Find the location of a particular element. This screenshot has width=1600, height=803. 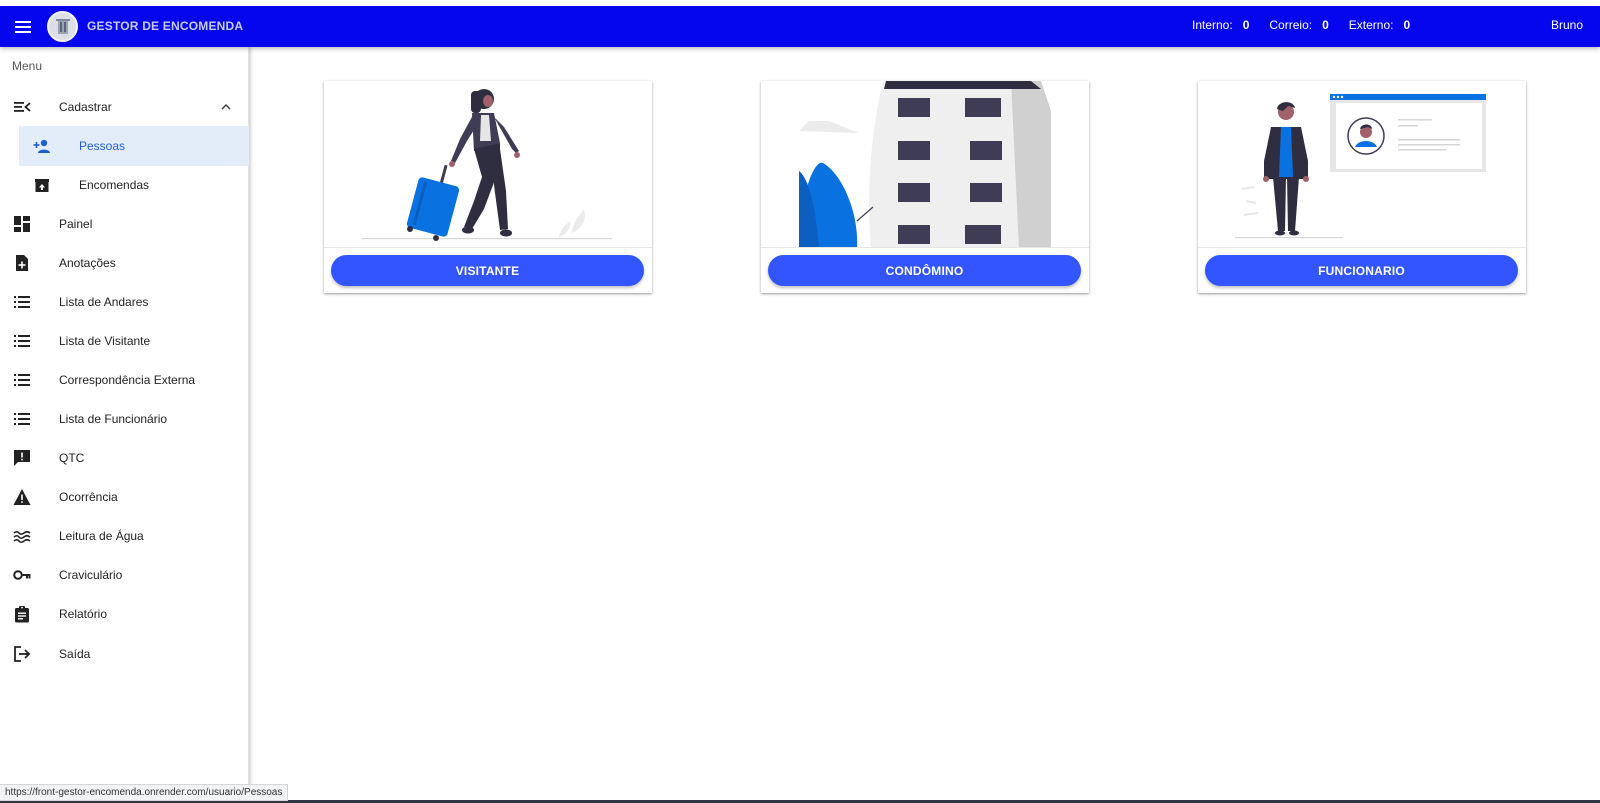

sidebar-item-label: Anotações is located at coordinates (87, 263).